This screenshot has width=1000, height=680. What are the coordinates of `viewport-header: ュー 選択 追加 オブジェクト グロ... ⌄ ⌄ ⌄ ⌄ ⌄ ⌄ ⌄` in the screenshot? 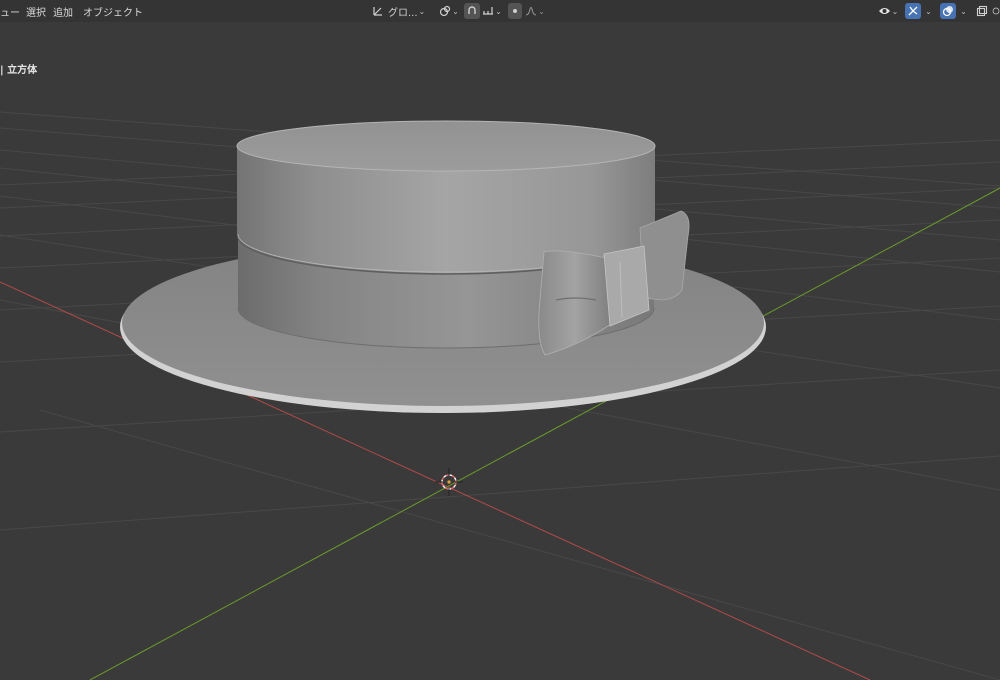 It's located at (500, 11).